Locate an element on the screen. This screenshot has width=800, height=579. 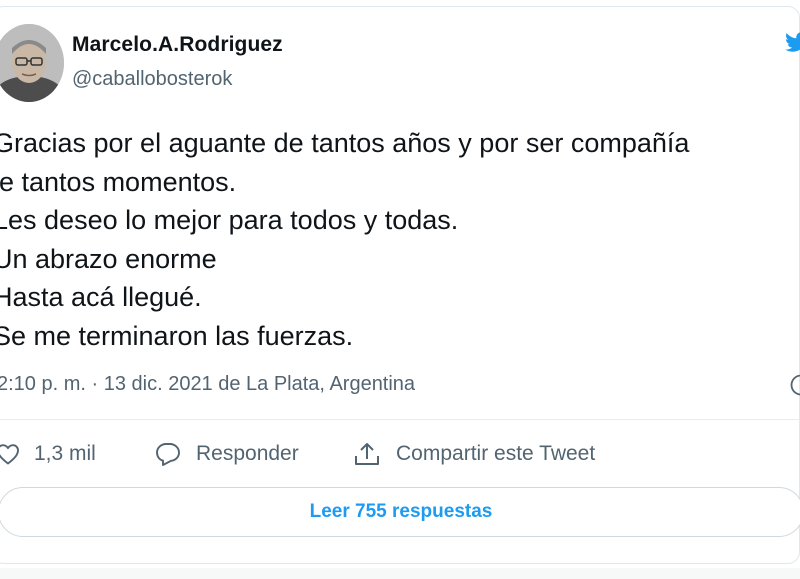
share-icon is located at coordinates (367, 454).